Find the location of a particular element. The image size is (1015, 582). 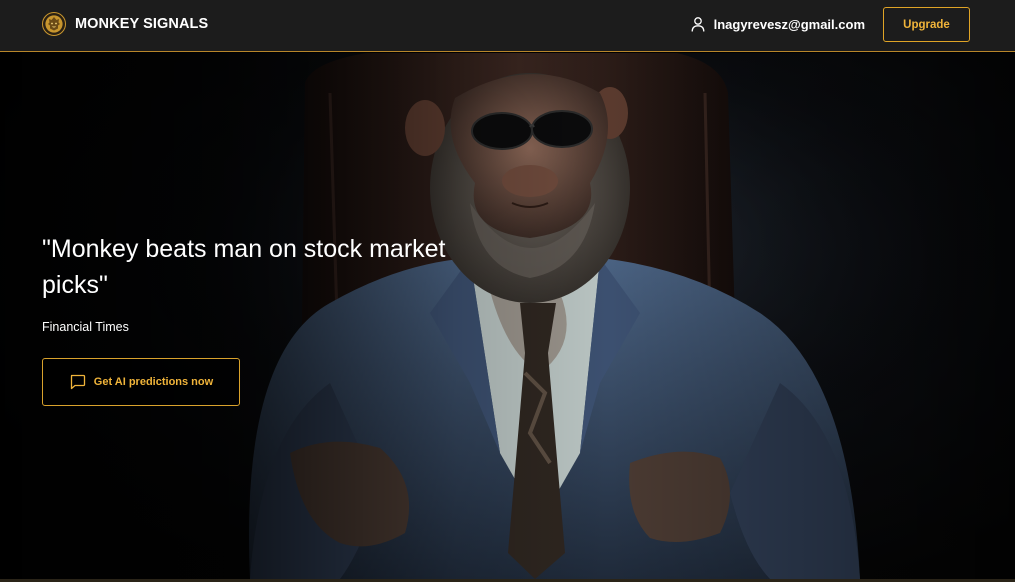

cta-label: Get AI predictions now is located at coordinates (153, 382).